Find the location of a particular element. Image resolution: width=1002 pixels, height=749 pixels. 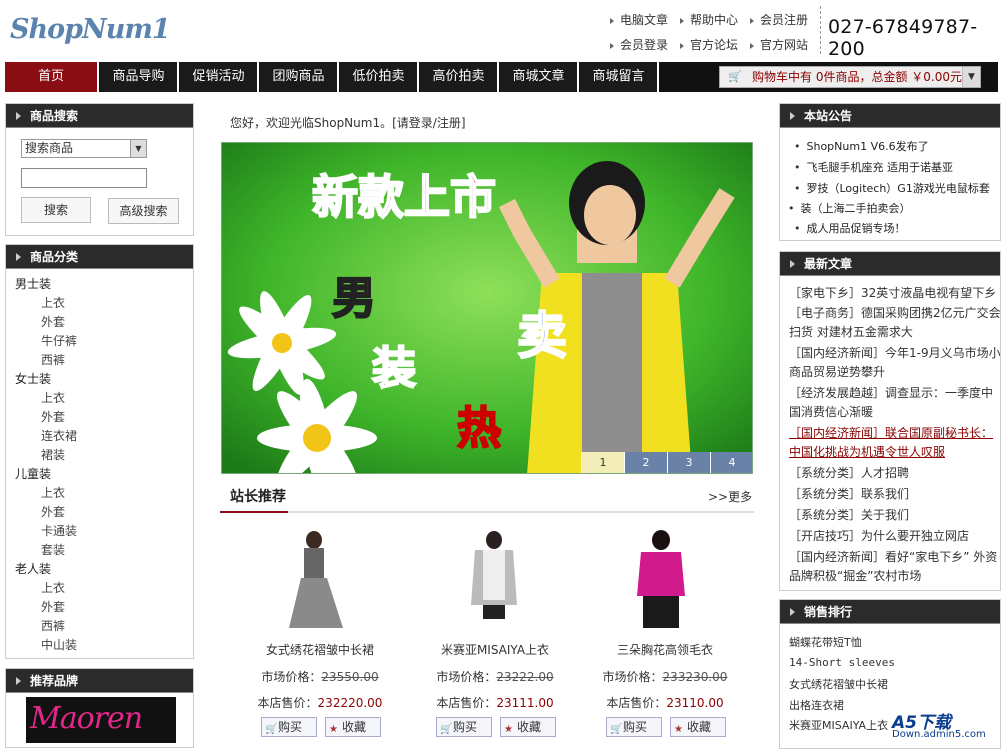

search-panel-title: 商品搜索 is located at coordinates (99, 116).